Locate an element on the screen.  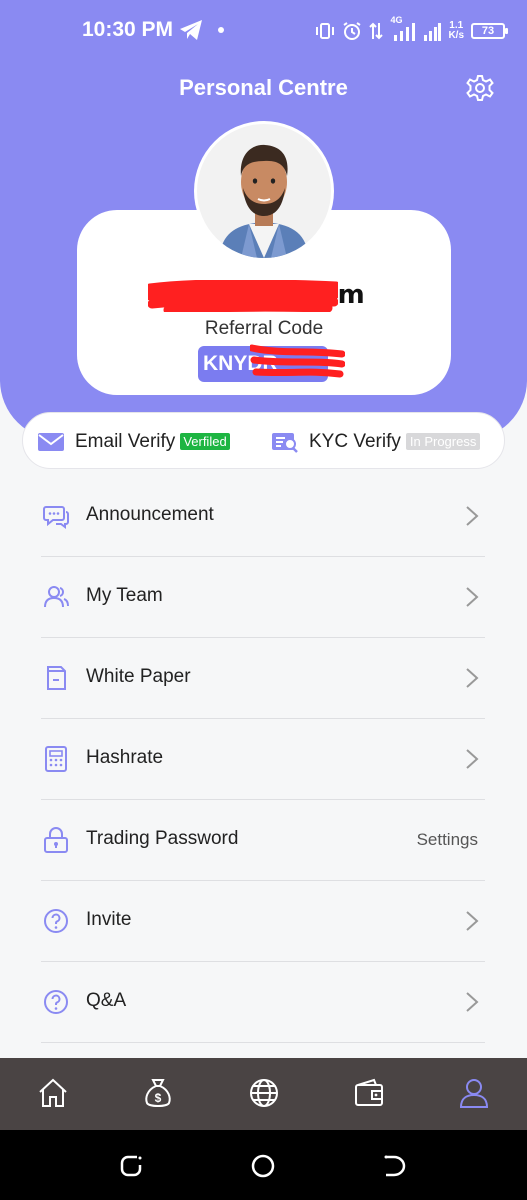
telegram-icon is located at coordinates (191, 30).